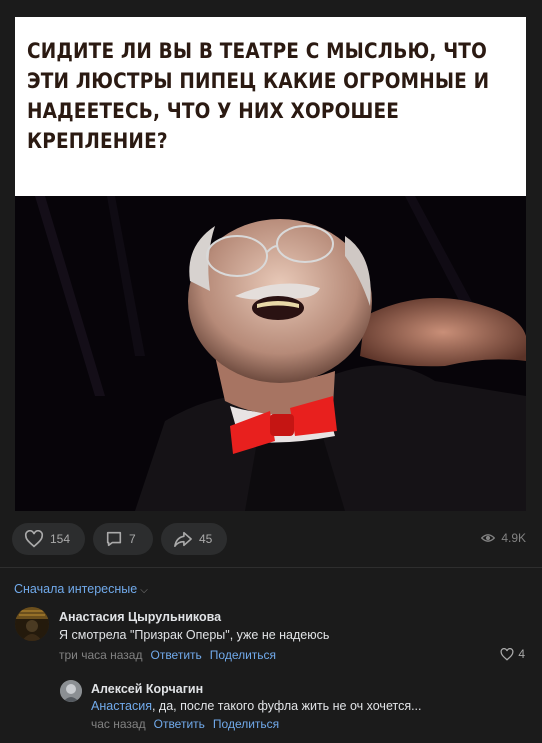 The height and width of the screenshot is (743, 542). Describe the element at coordinates (257, 51) in the screenshot. I see `meme-caption-line: СИДИТЕ ЛИ ВЫ В ТЕАТРЕ С МЫСЛЬЮ, ЧТО` at that location.